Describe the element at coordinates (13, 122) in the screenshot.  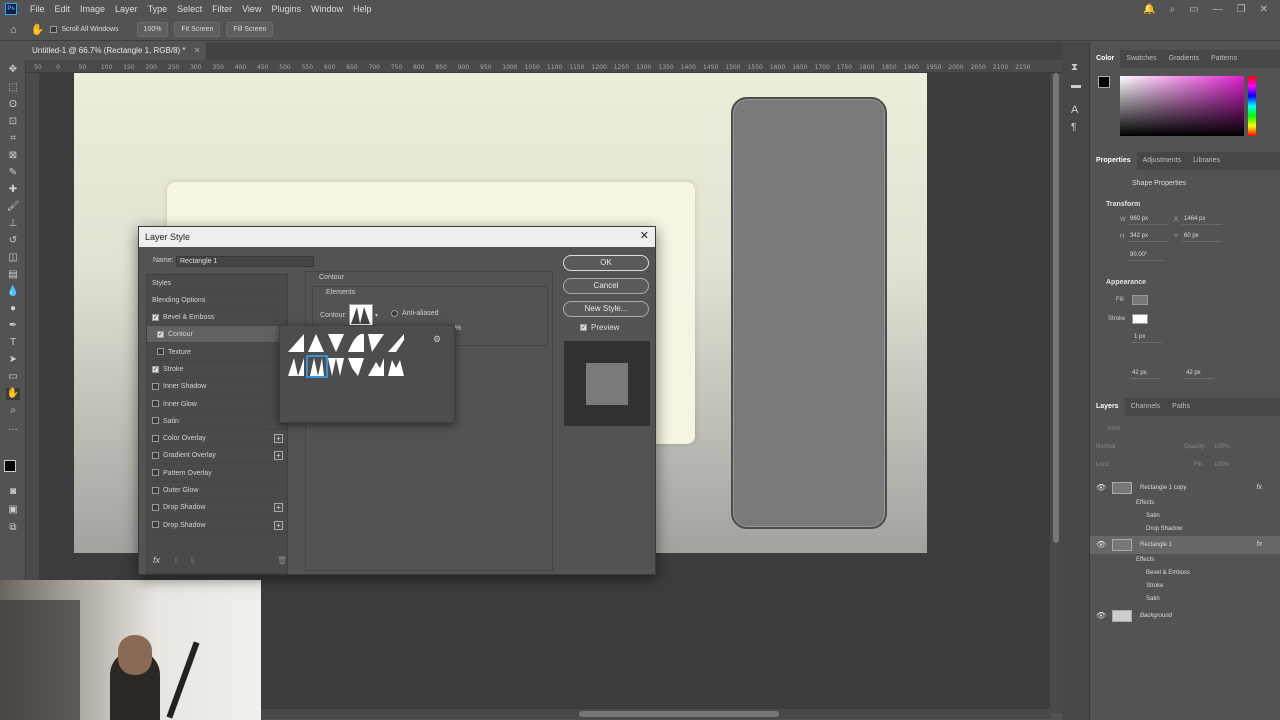
I see `object-select-icon: ⊡` at that location.